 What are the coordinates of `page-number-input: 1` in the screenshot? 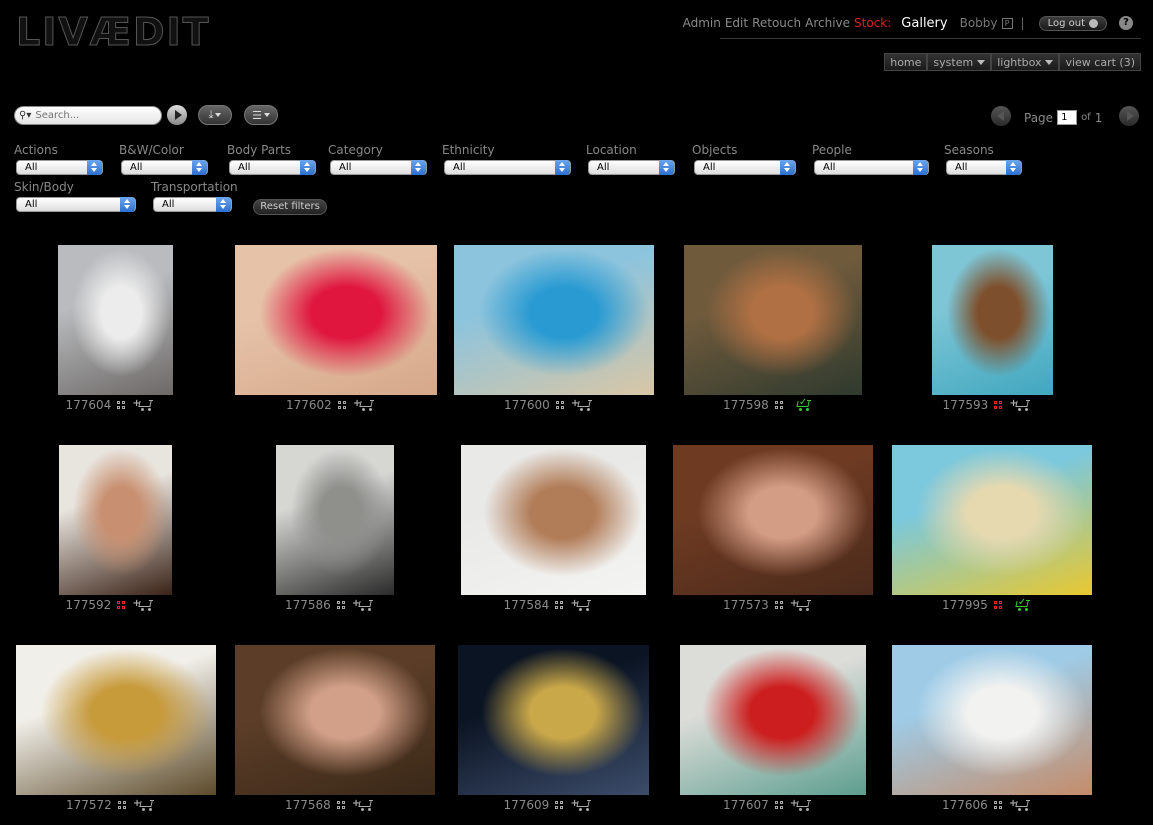 It's located at (1067, 117).